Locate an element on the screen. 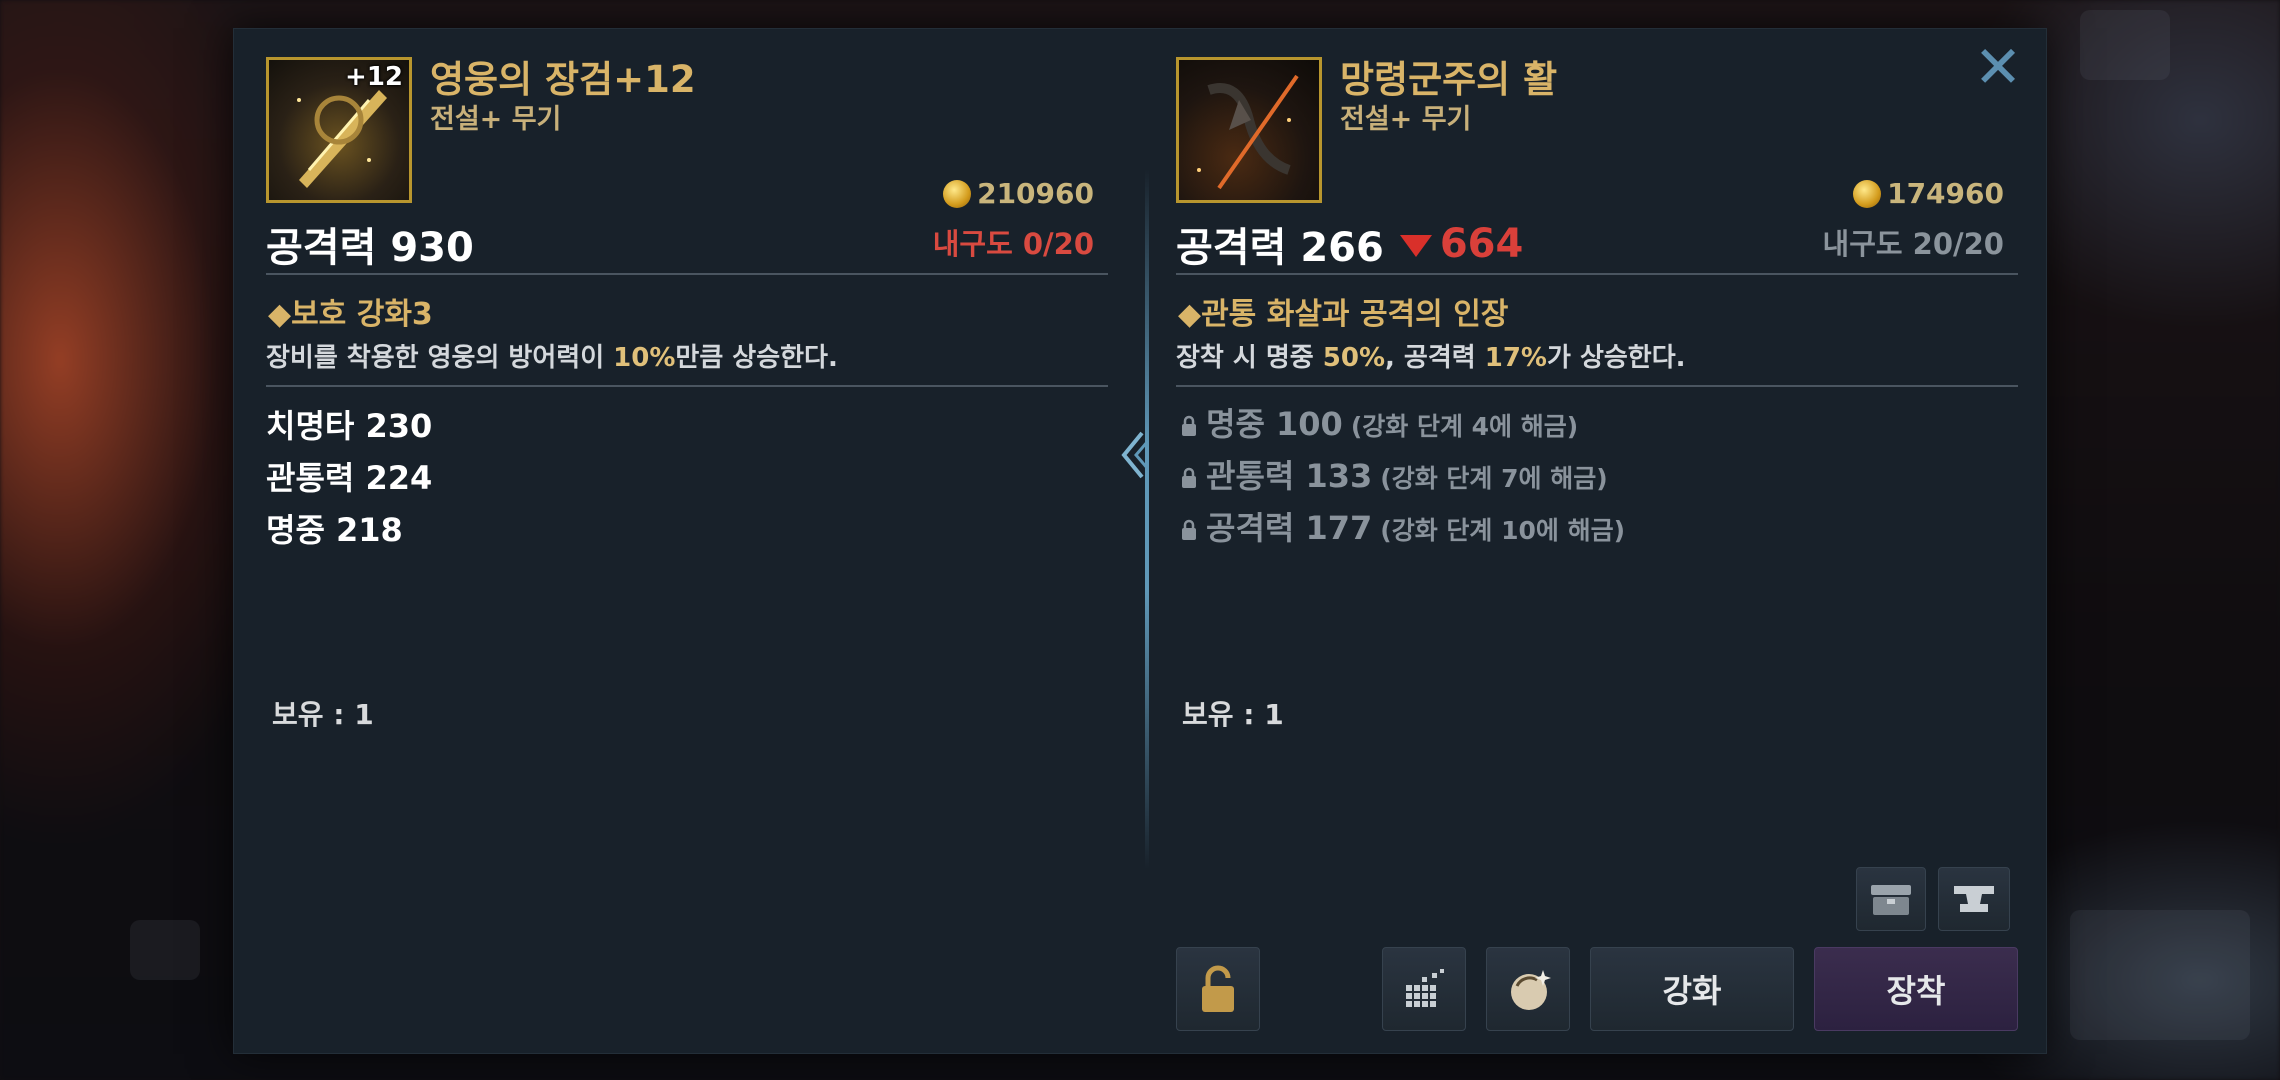 The height and width of the screenshot is (1080, 2280). dismantle-grid-icon is located at coordinates (1425, 988).